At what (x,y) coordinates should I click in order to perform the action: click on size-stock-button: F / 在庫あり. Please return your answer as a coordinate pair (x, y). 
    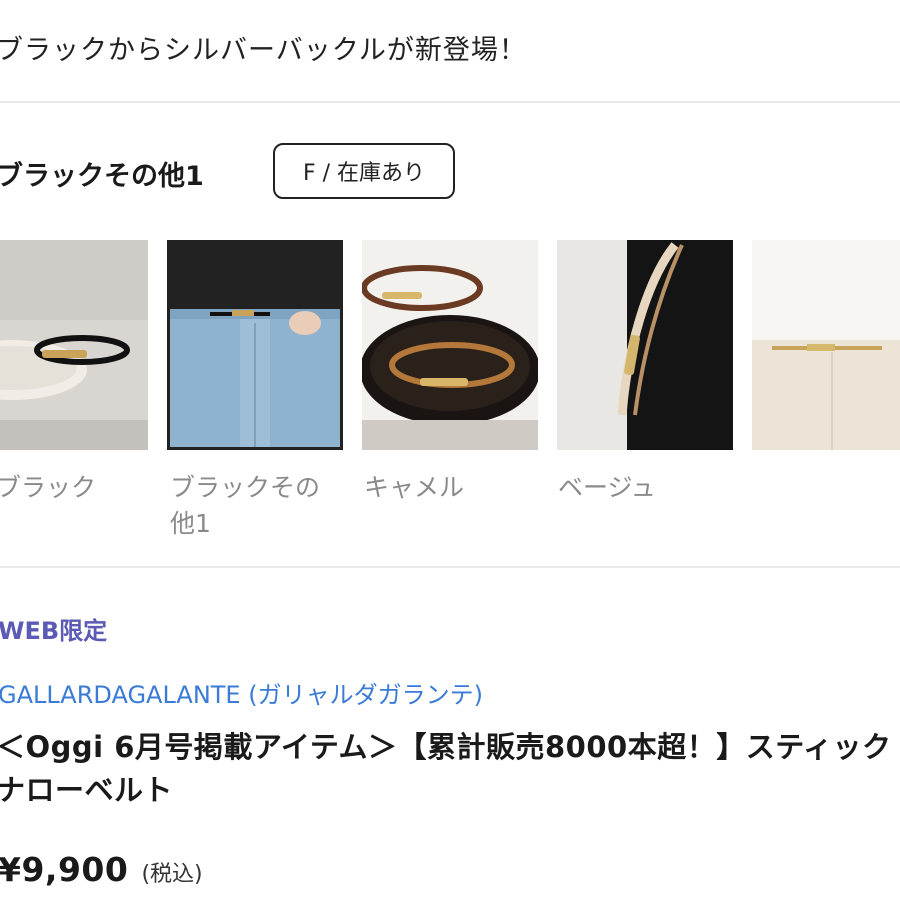
    Looking at the image, I should click on (364, 171).